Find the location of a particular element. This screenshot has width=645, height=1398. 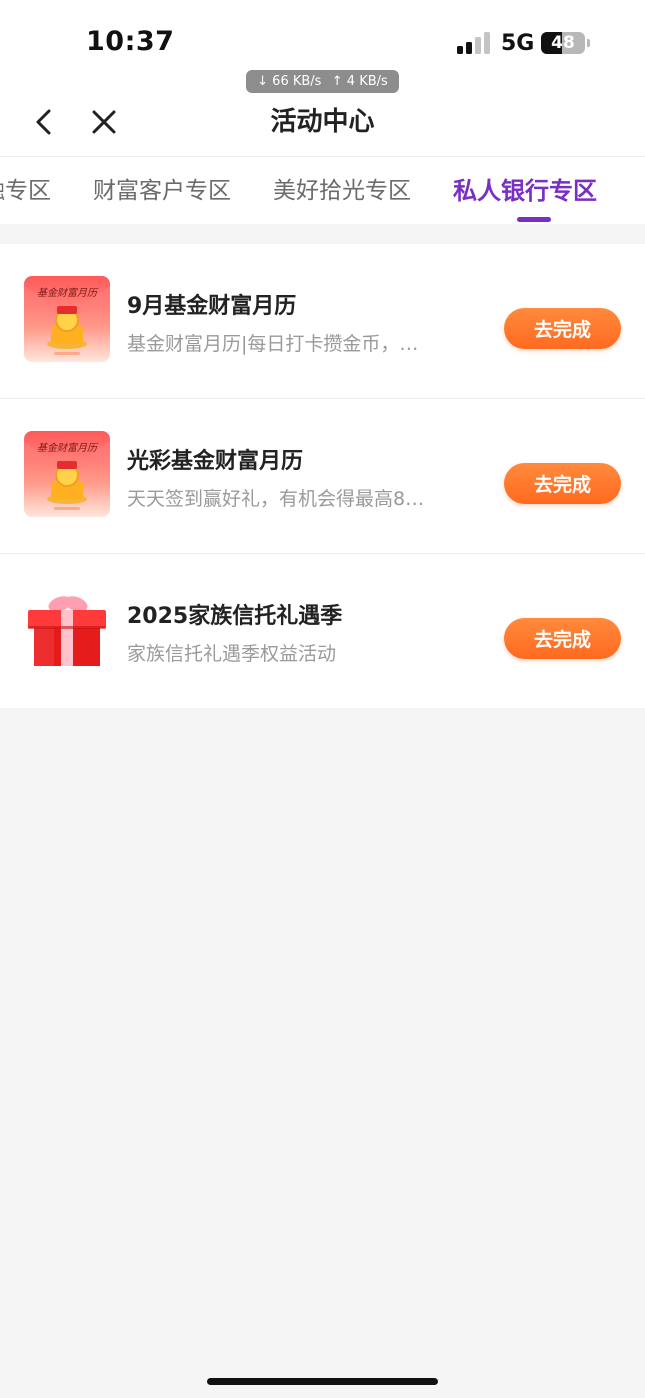

activity-subtitle: 家族信托礼遇季权益活动 is located at coordinates (232, 654).